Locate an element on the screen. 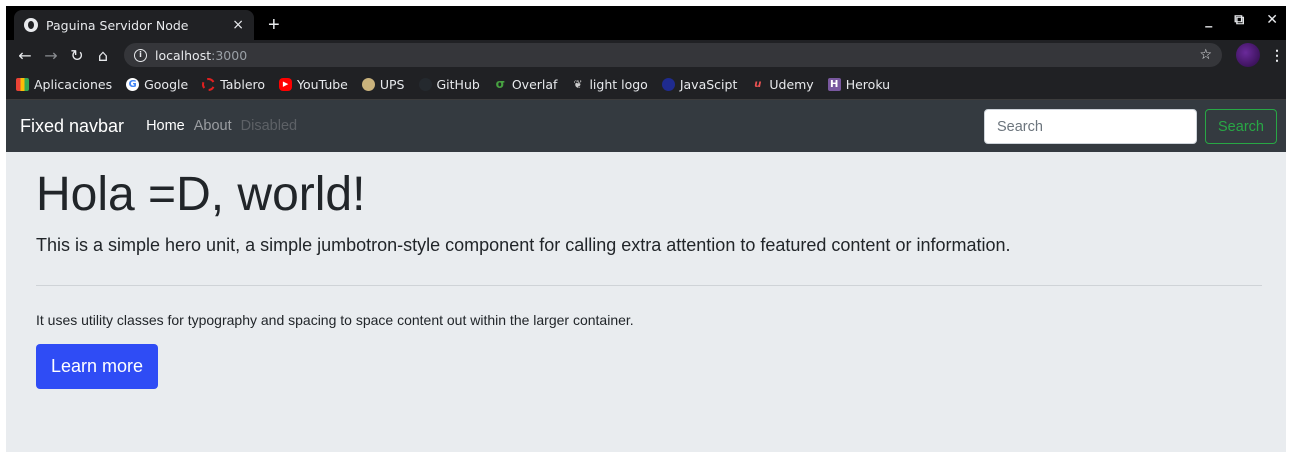 Image resolution: width=1292 pixels, height=452 pixels. search-input is located at coordinates (1090, 126).